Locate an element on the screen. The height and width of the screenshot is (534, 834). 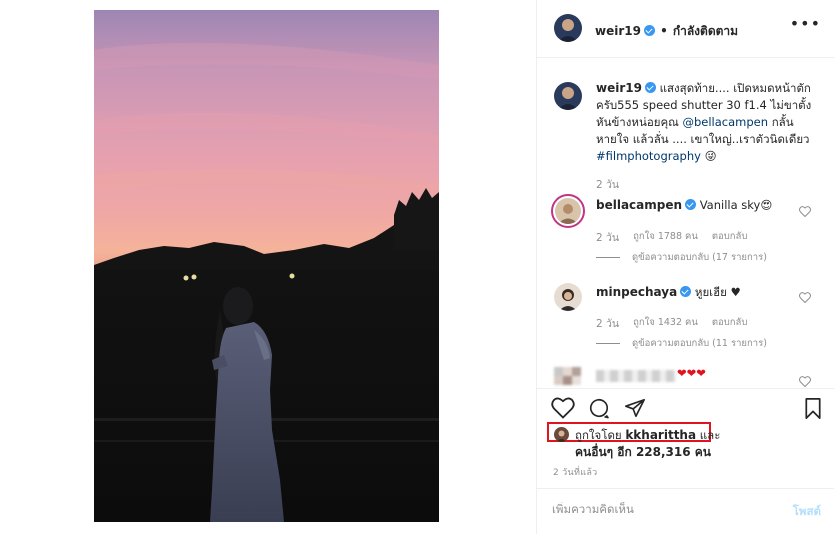
caption-hashtag-link: #filmphotography is located at coordinates (648, 156).